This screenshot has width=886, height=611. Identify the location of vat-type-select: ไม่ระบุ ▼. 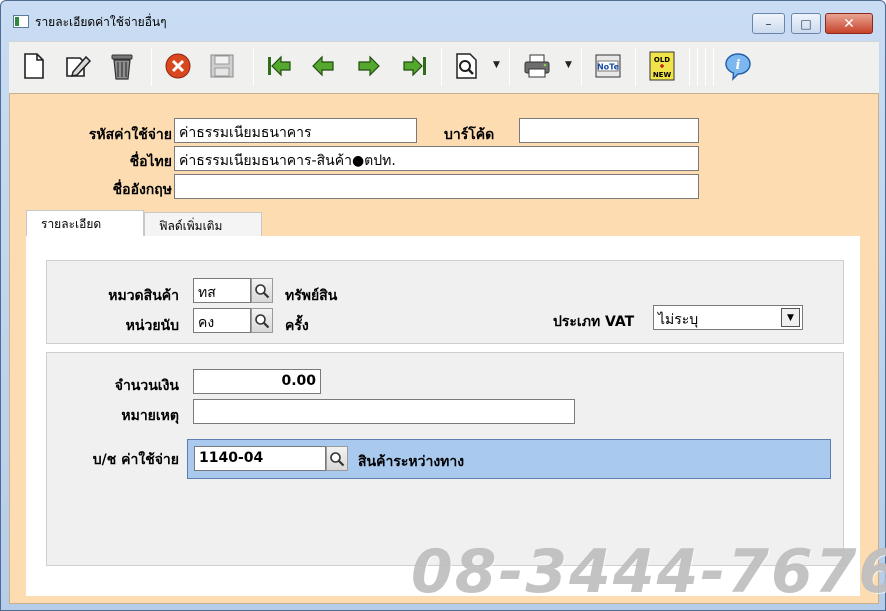
(728, 317).